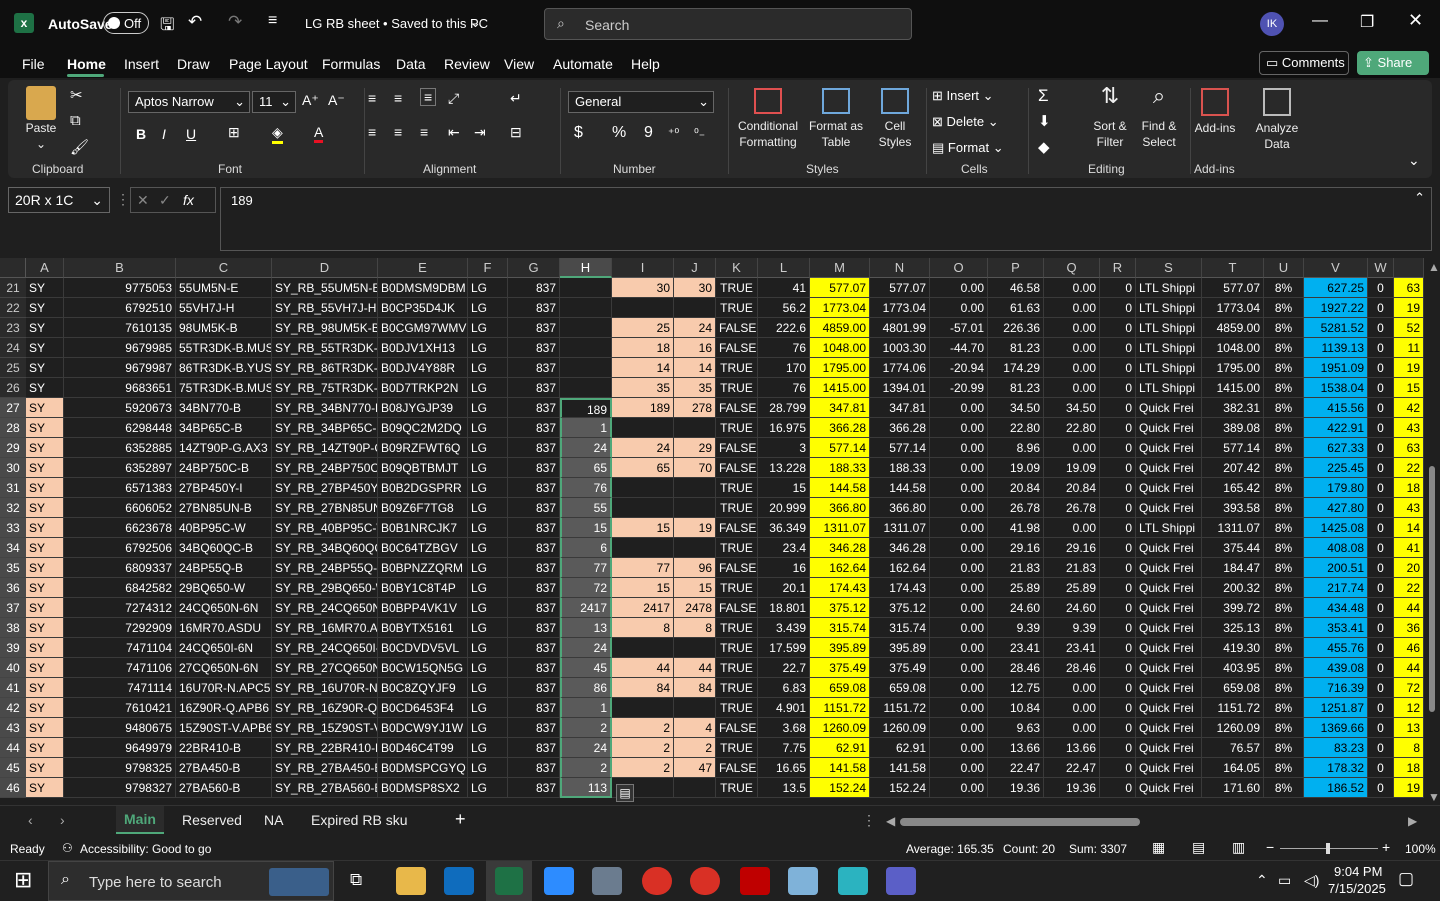 This screenshot has height=901, width=1440. I want to click on increase-indent-icon: ⇥, so click(480, 132).